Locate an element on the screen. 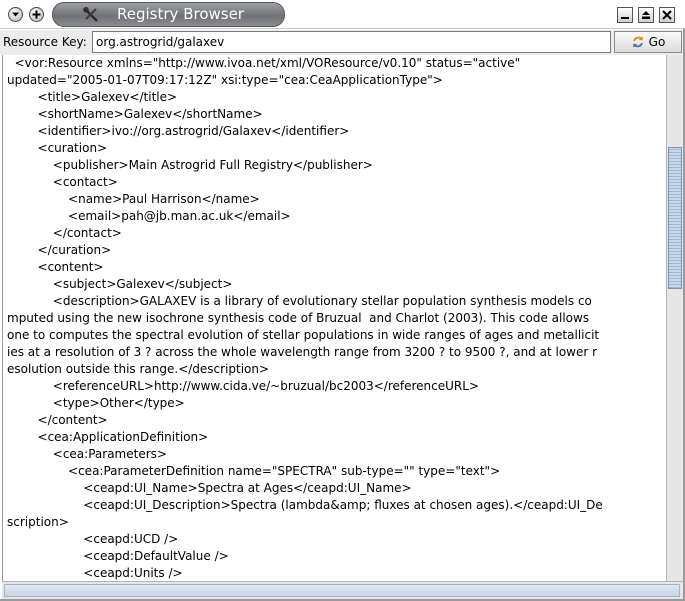 This screenshot has height=601, width=685. horizontal-scrollbar is located at coordinates (342, 590).